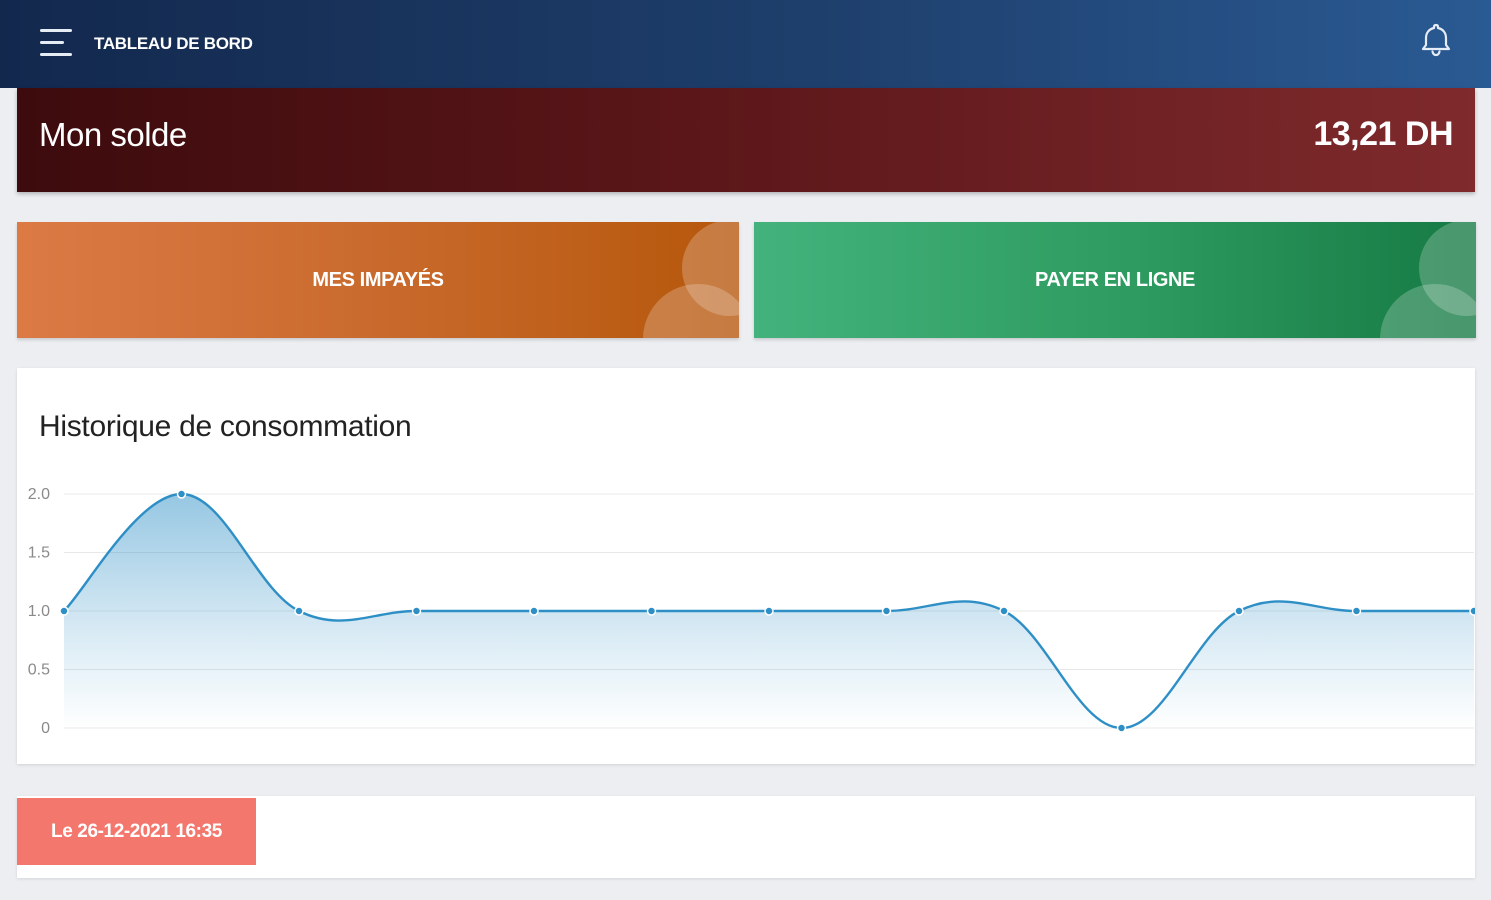  Describe the element at coordinates (745, 44) in the screenshot. I see `top-app-bar: TABLEAU DE BORD` at that location.